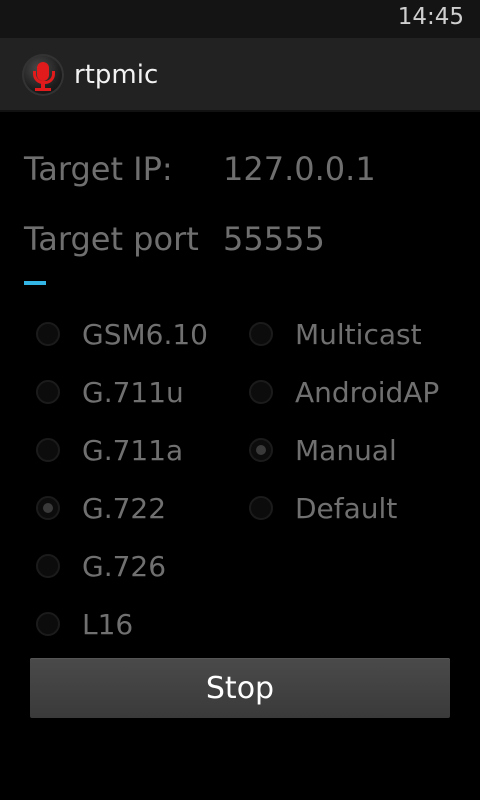 This screenshot has width=480, height=800. Describe the element at coordinates (111, 239) in the screenshot. I see `target-port-label: Target port` at that location.